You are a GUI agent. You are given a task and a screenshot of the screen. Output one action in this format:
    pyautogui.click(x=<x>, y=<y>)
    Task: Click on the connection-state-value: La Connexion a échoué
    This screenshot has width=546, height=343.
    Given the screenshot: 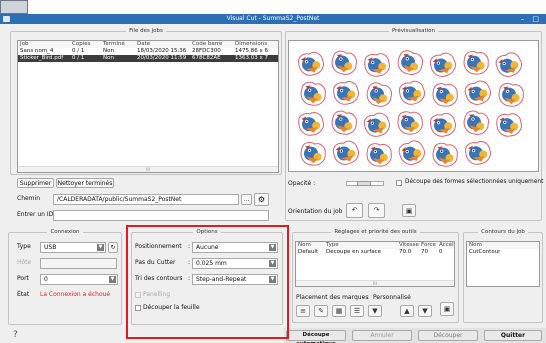 What is the action you would take?
    pyautogui.click(x=75, y=294)
    